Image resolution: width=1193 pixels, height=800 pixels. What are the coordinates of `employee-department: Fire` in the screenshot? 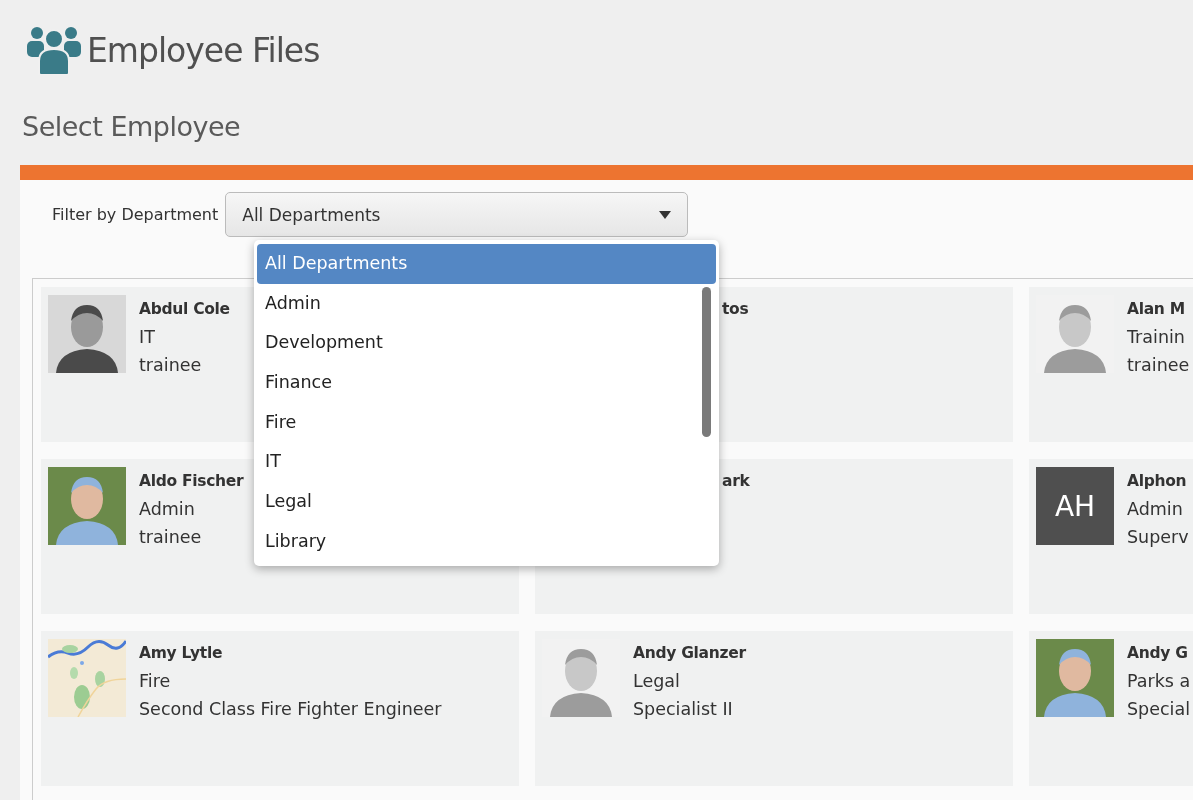 It's located at (155, 681).